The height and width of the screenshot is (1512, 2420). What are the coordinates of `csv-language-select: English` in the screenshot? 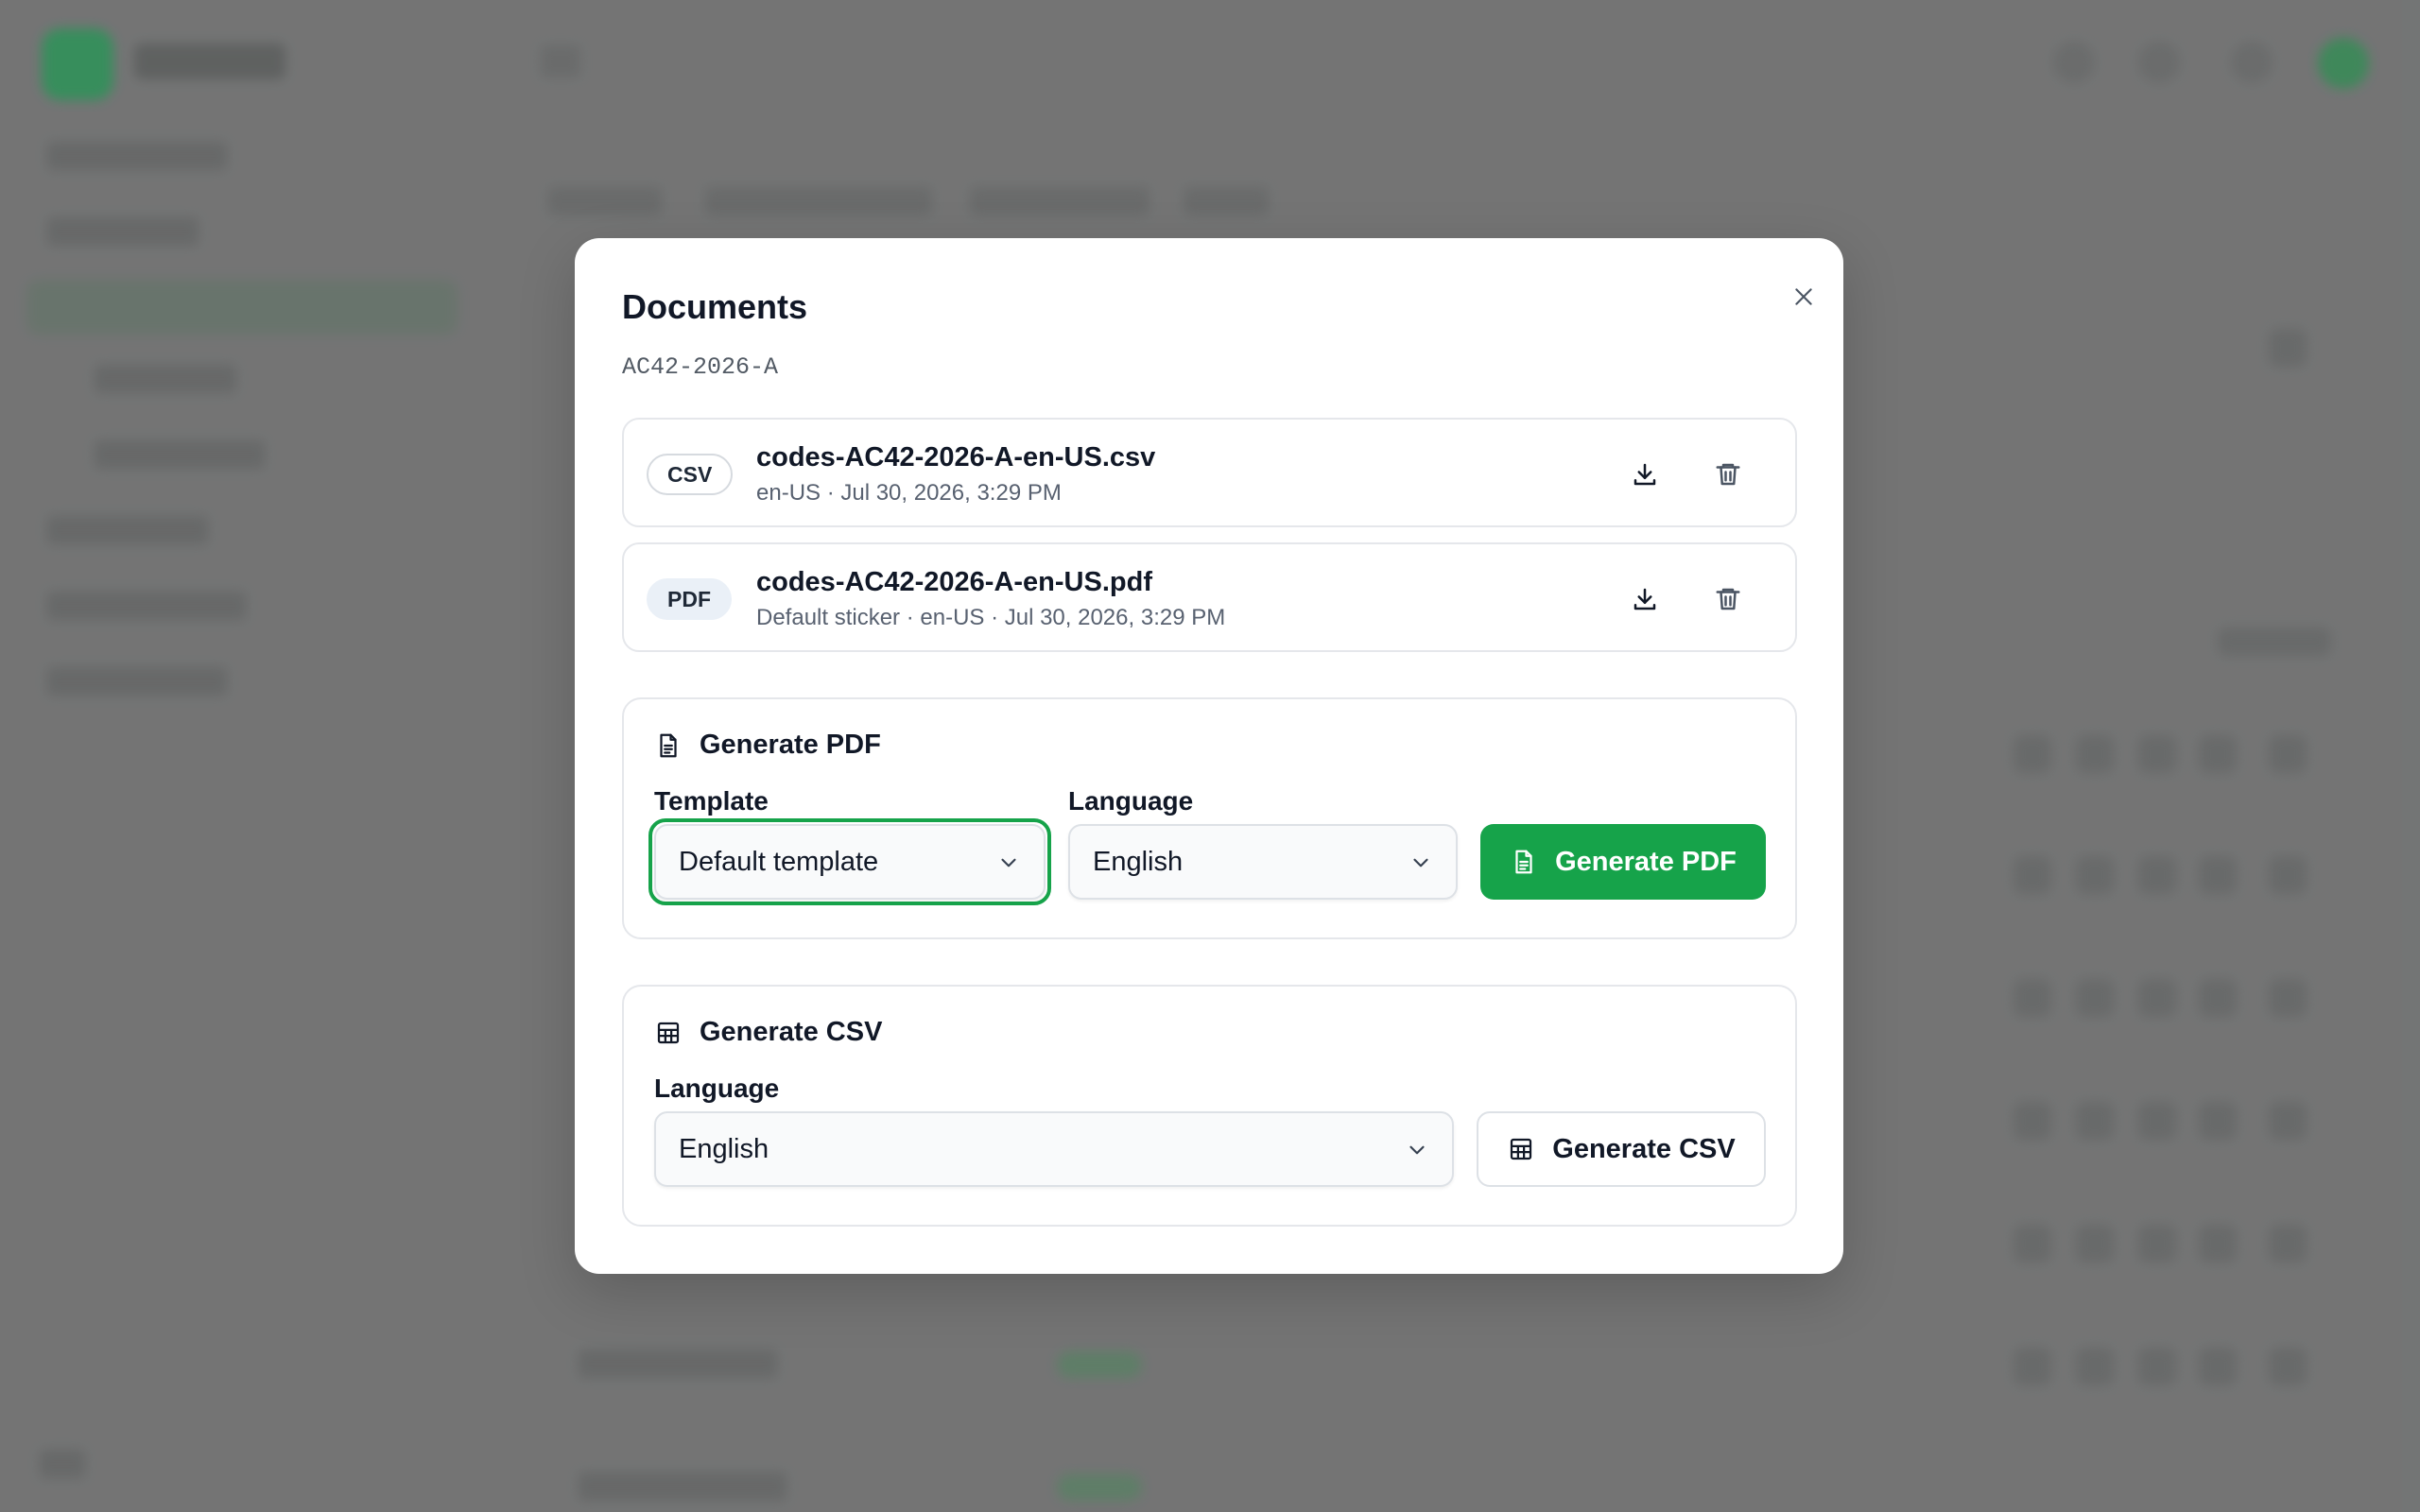 It's located at (1054, 1149).